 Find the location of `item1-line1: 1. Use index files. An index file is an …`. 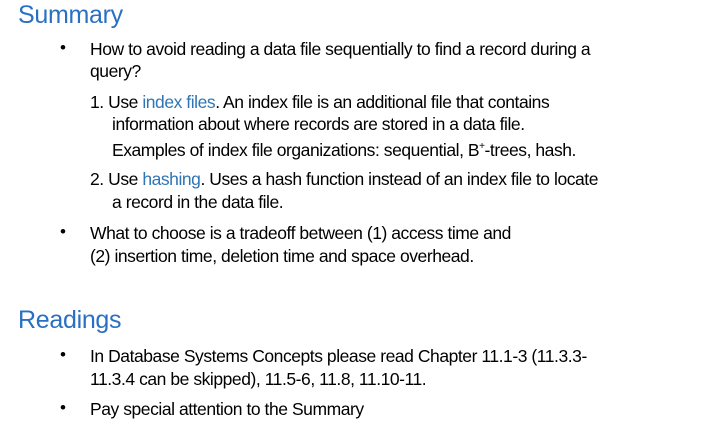

item1-line1: 1. Use index files. An index file is an … is located at coordinates (320, 102).